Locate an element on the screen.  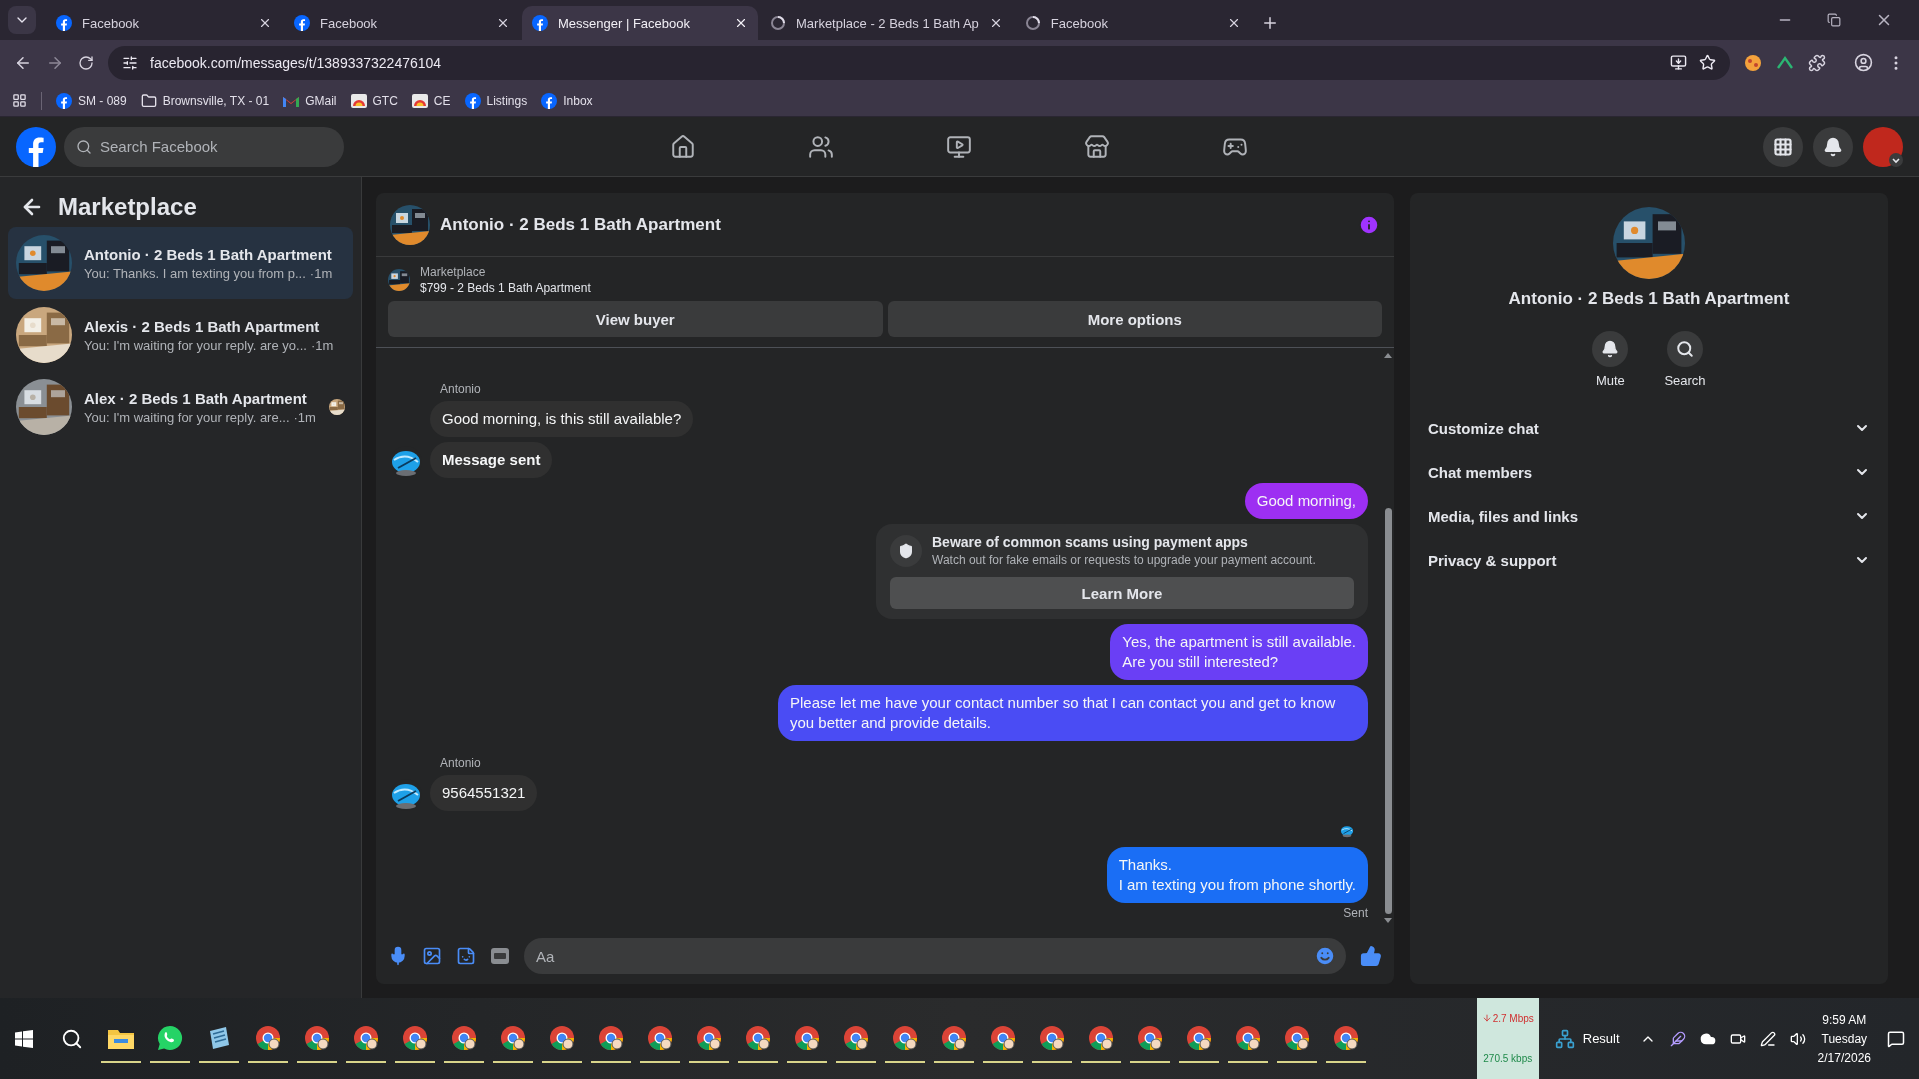
news-widget: Result is located at coordinates (1587, 1038).